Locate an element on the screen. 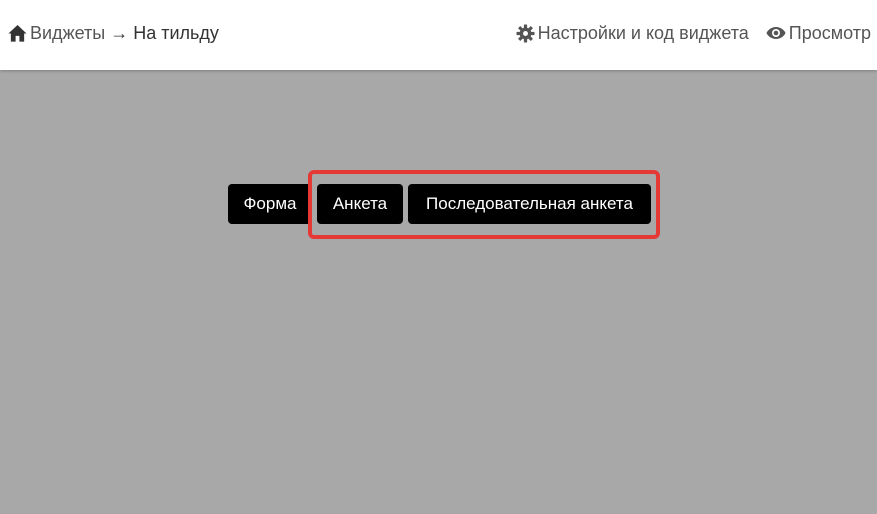 Image resolution: width=877 pixels, height=514 pixels. preview-label: Просмотр is located at coordinates (829, 32).